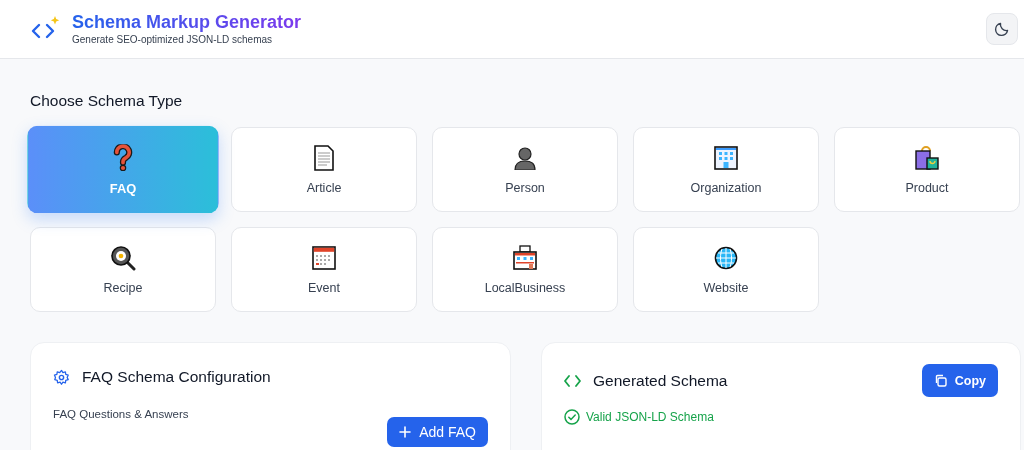 The width and height of the screenshot is (1024, 450). Describe the element at coordinates (726, 169) in the screenshot. I see `schema-type-card: Organization` at that location.